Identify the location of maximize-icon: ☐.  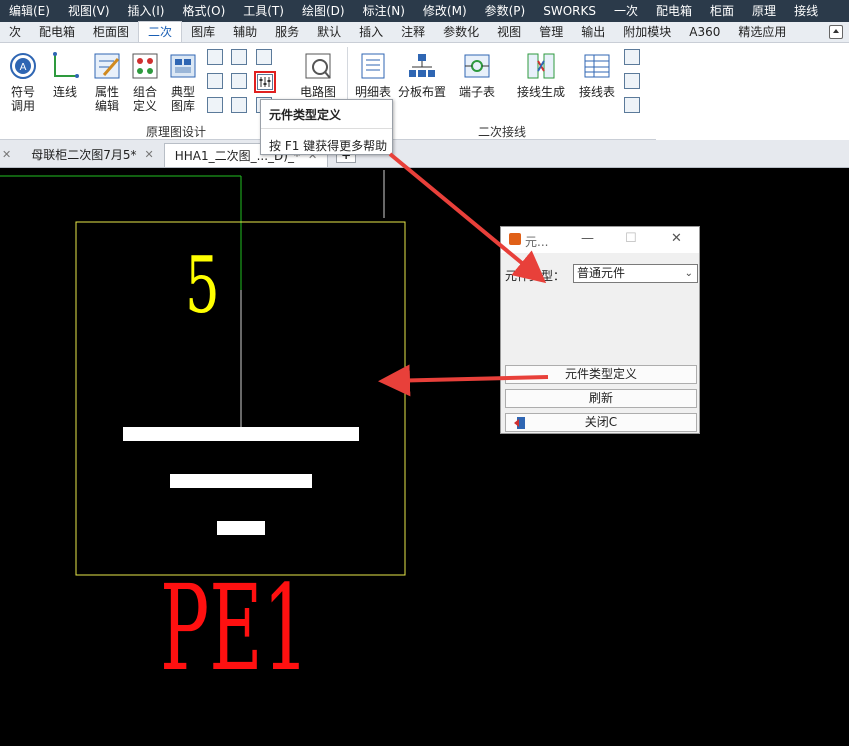
(631, 238).